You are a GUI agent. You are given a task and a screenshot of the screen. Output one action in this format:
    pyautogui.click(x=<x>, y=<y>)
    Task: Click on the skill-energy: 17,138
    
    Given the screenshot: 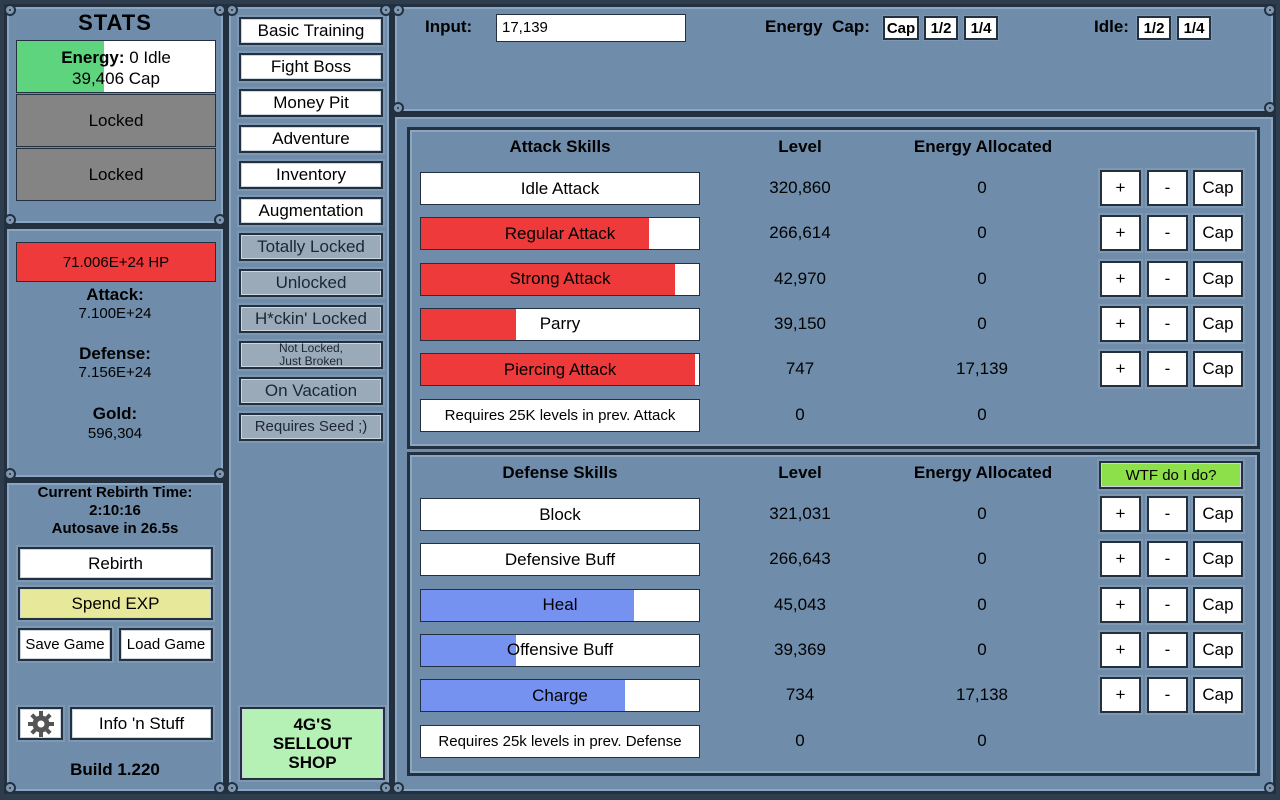 What is the action you would take?
    pyautogui.click(x=982, y=695)
    